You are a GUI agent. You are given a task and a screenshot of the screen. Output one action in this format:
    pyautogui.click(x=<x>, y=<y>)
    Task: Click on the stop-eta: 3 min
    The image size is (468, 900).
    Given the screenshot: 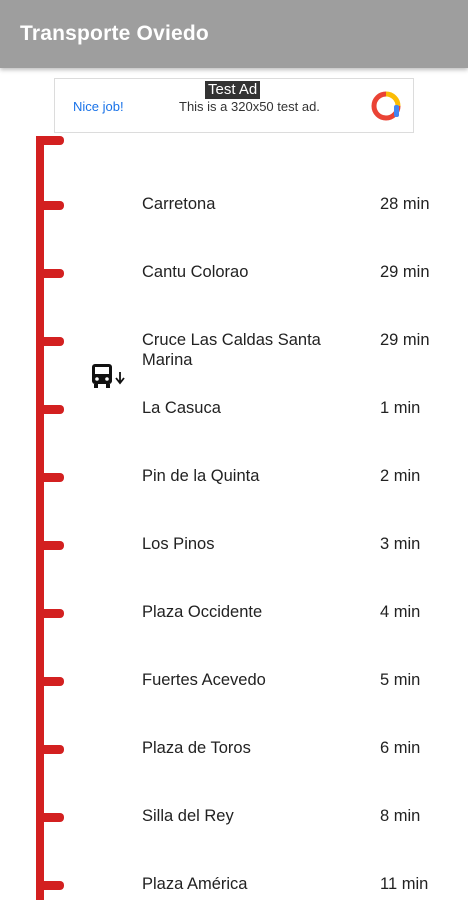 What is the action you would take?
    pyautogui.click(x=400, y=544)
    